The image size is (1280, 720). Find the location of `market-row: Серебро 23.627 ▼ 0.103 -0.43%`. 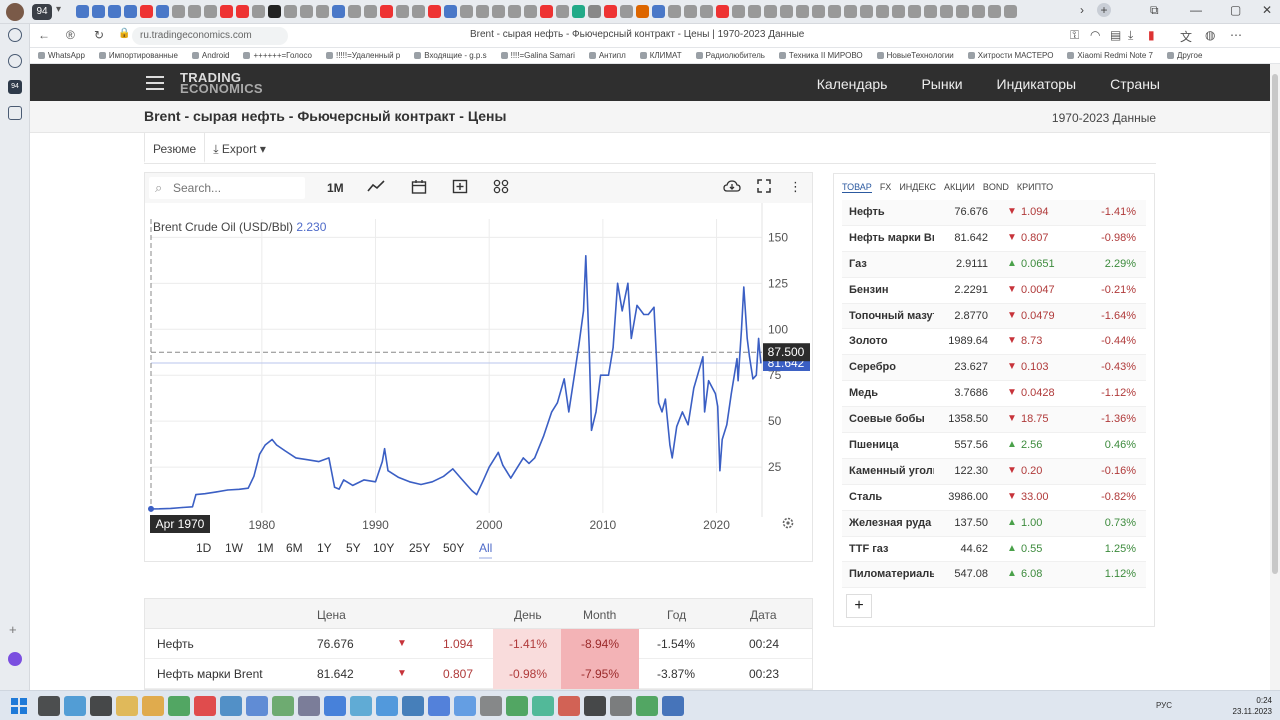

market-row: Серебро 23.627 ▼ 0.103 -0.43% is located at coordinates (994, 368).